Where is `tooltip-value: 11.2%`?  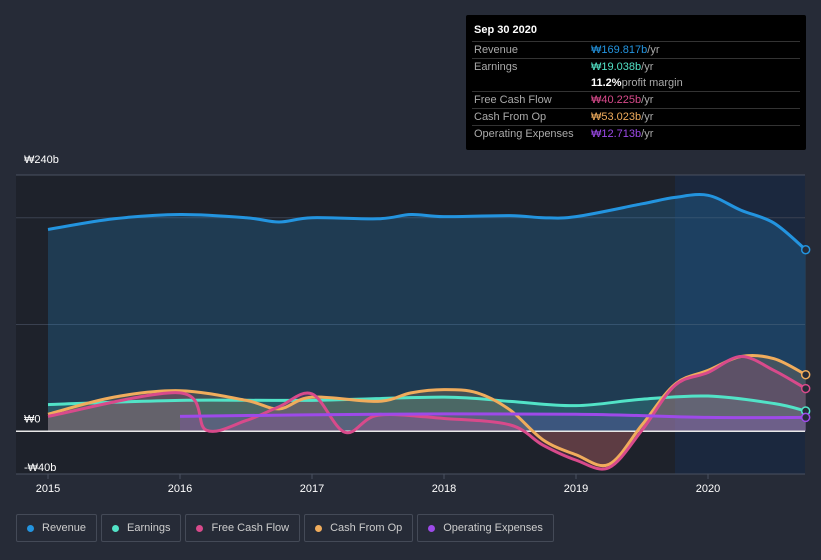
tooltip-value: 11.2% is located at coordinates (606, 83).